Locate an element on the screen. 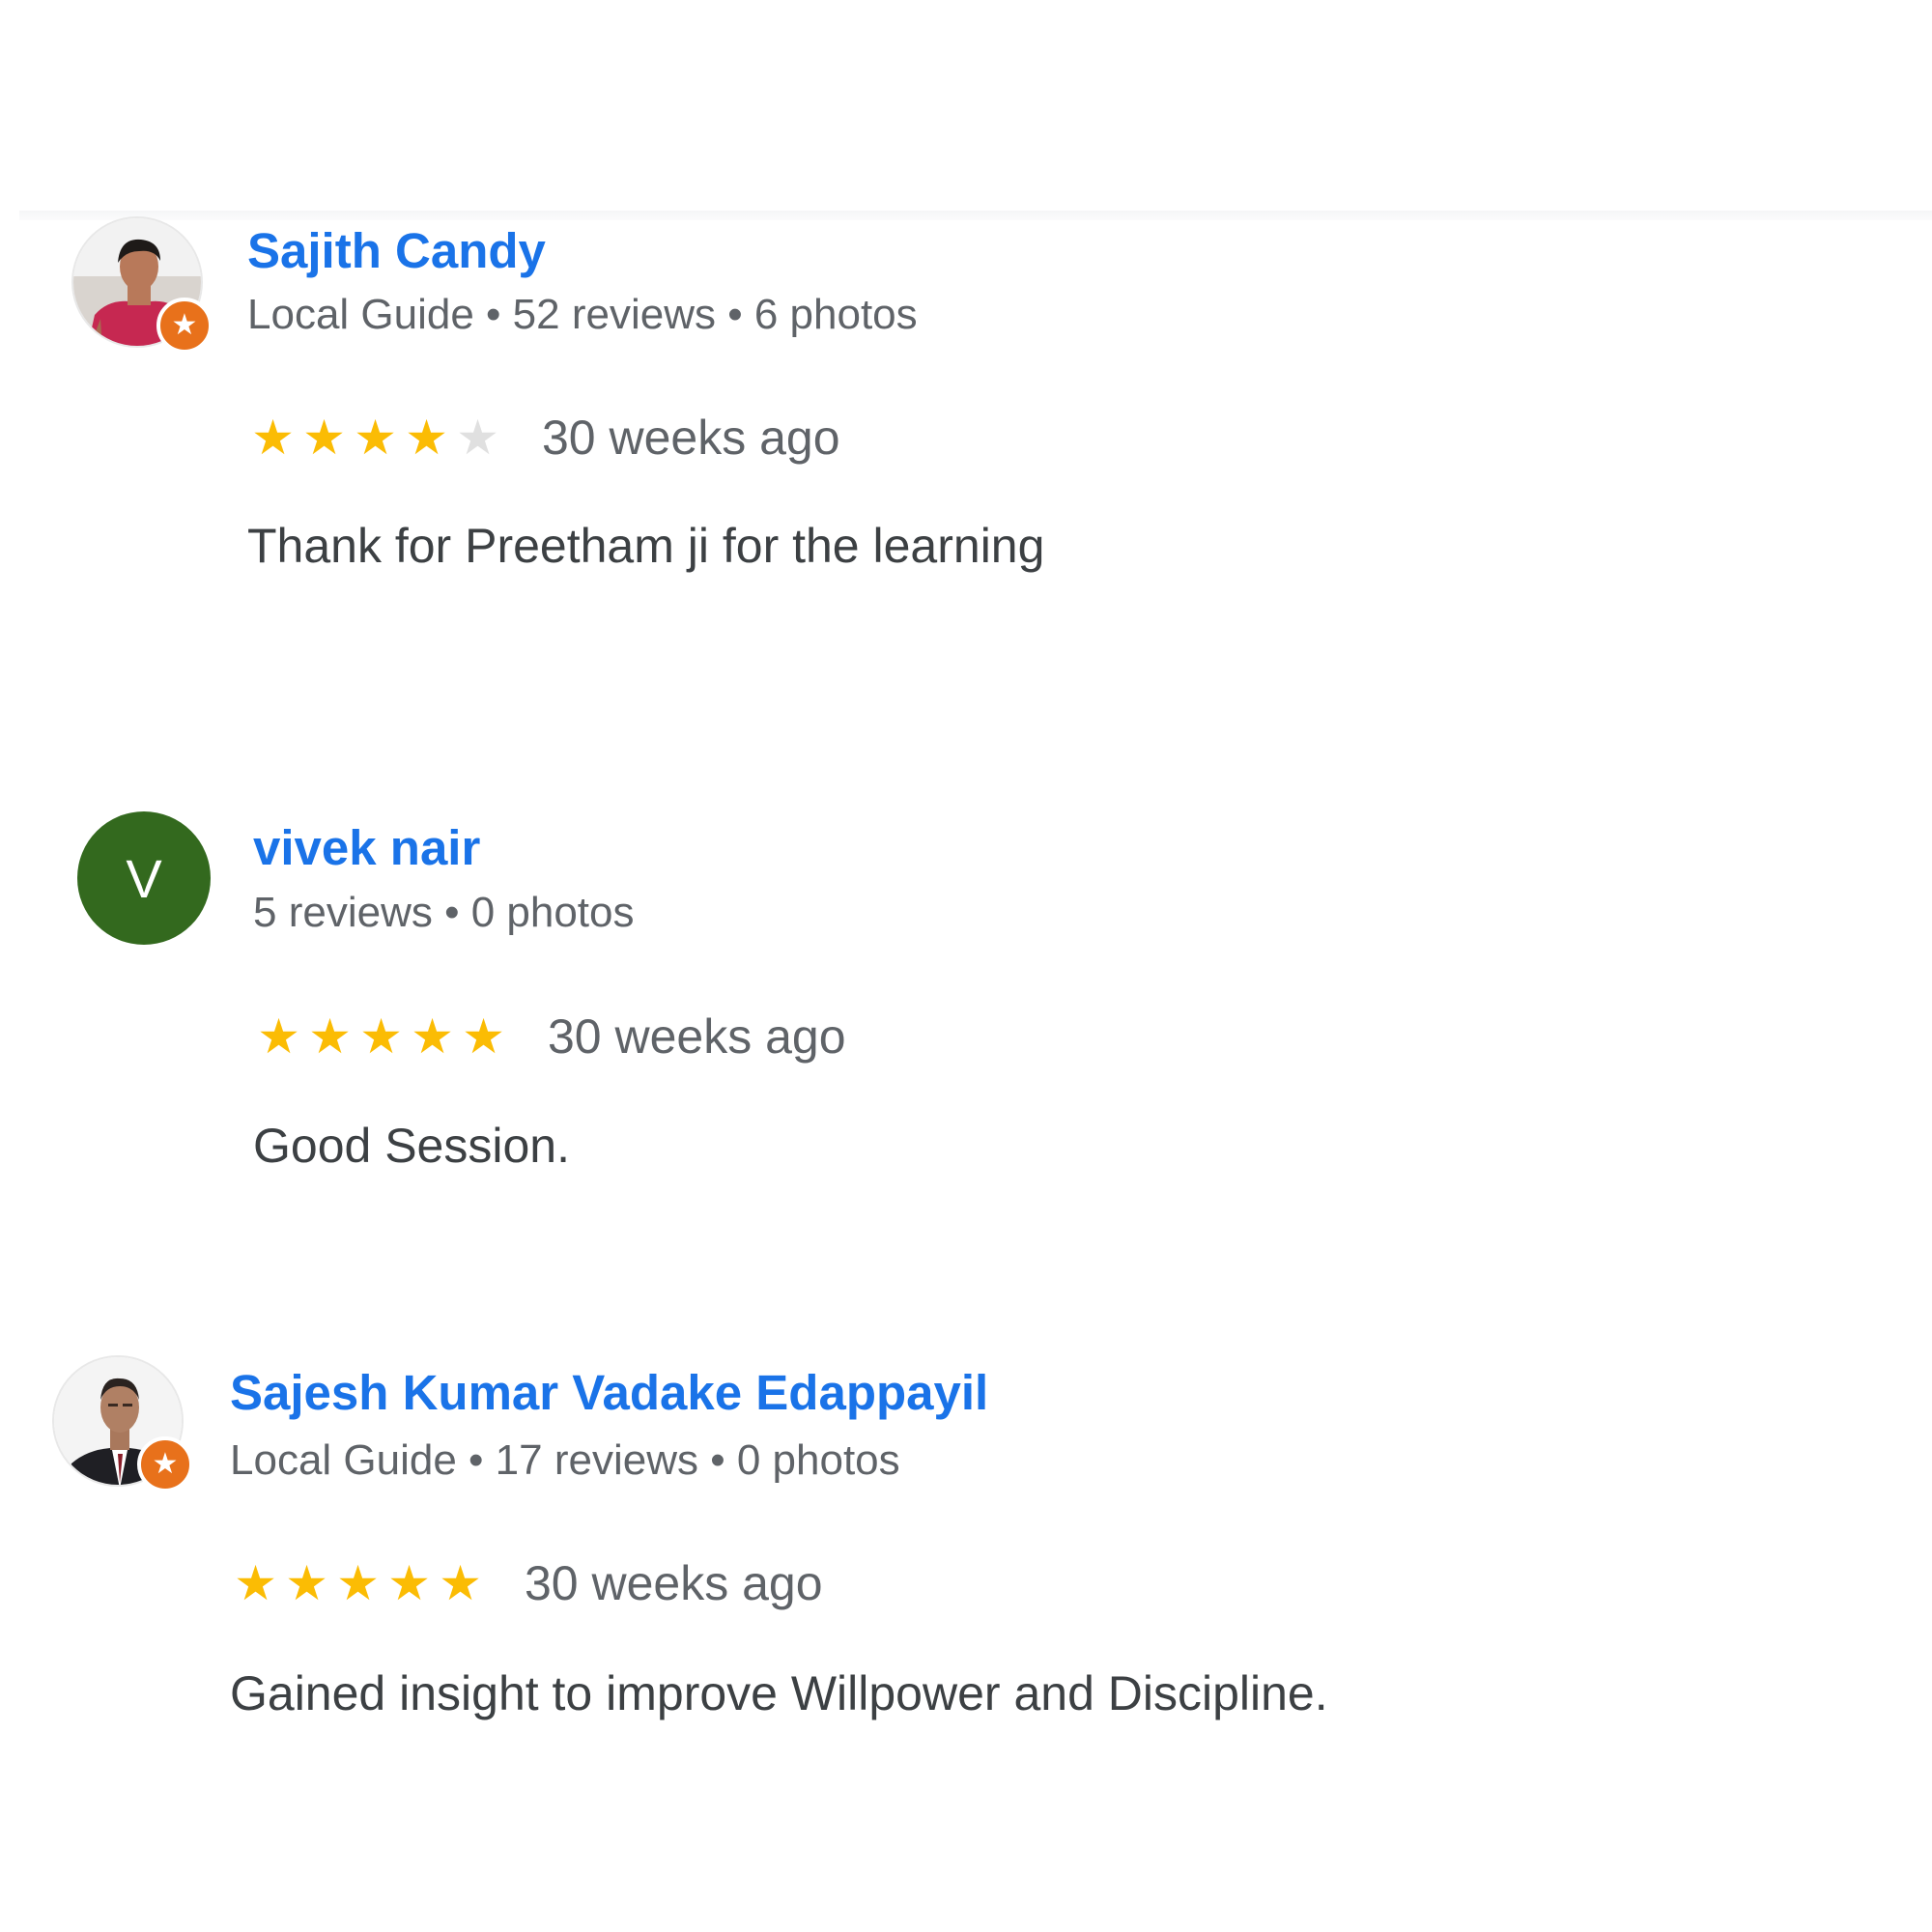 Image resolution: width=1932 pixels, height=1932 pixels. reviewer-name-link: Sajith Candy is located at coordinates (396, 250).